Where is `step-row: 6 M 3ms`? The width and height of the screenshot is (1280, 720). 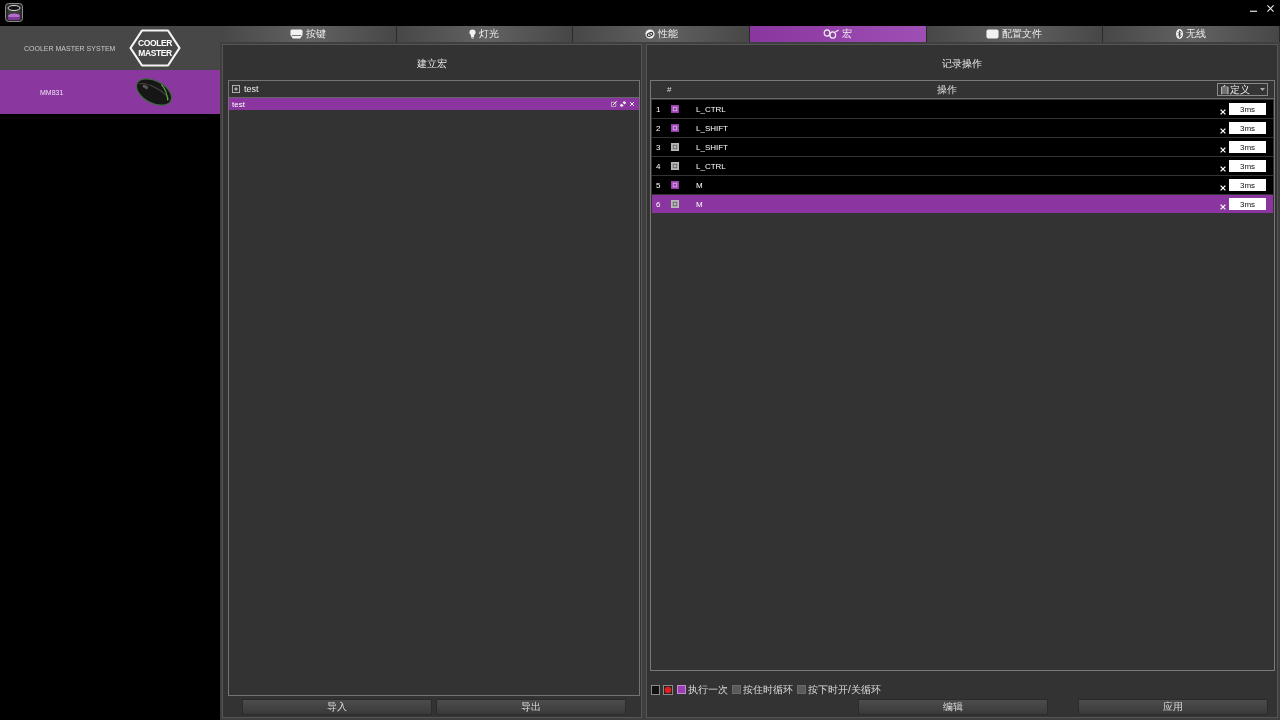
step-row: 6 M 3ms is located at coordinates (962, 204).